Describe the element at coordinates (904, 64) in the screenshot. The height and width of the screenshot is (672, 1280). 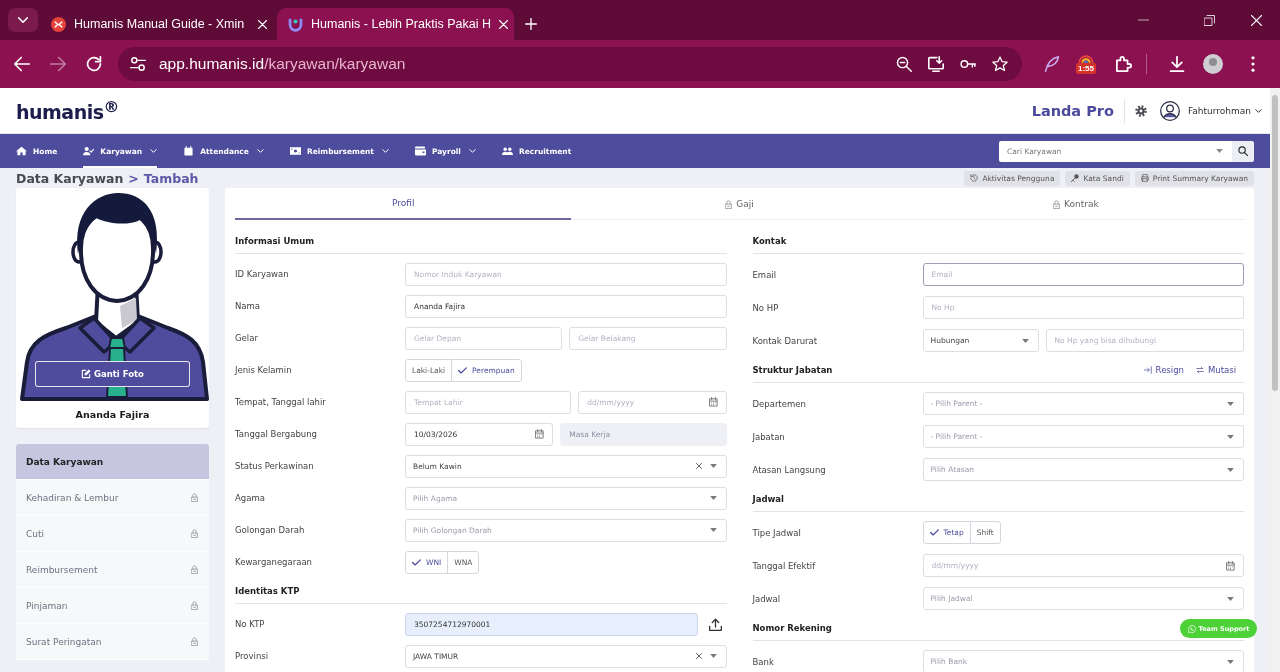
I see `zoom-out-icon` at that location.